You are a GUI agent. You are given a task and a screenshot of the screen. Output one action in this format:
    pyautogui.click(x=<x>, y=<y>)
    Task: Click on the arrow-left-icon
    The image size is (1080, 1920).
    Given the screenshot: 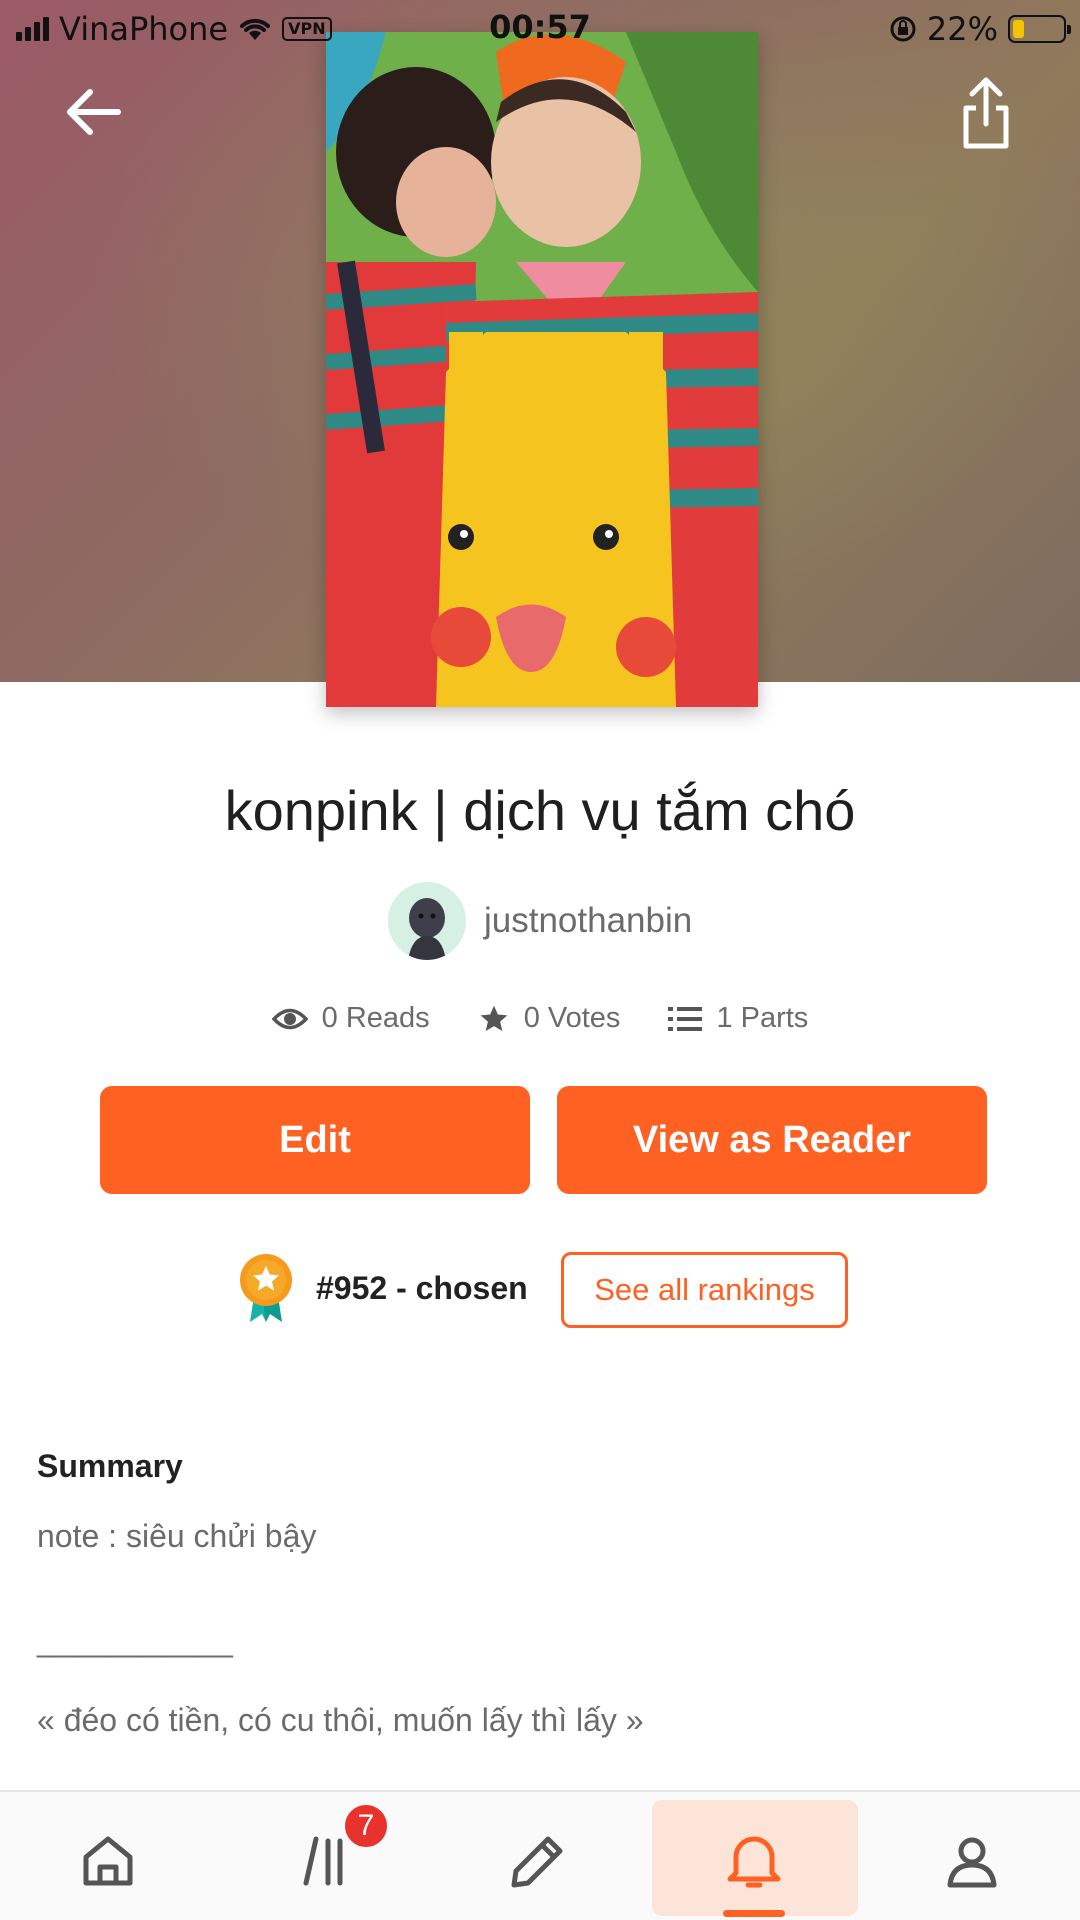 What is the action you would take?
    pyautogui.click(x=94, y=112)
    